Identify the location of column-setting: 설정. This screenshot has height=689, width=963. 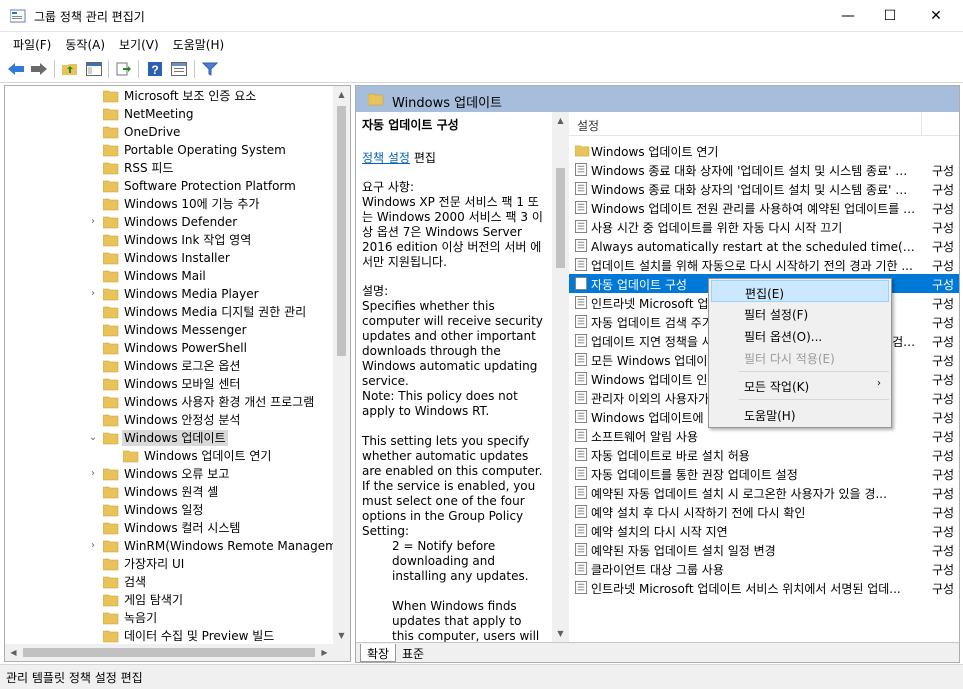
(588, 125).